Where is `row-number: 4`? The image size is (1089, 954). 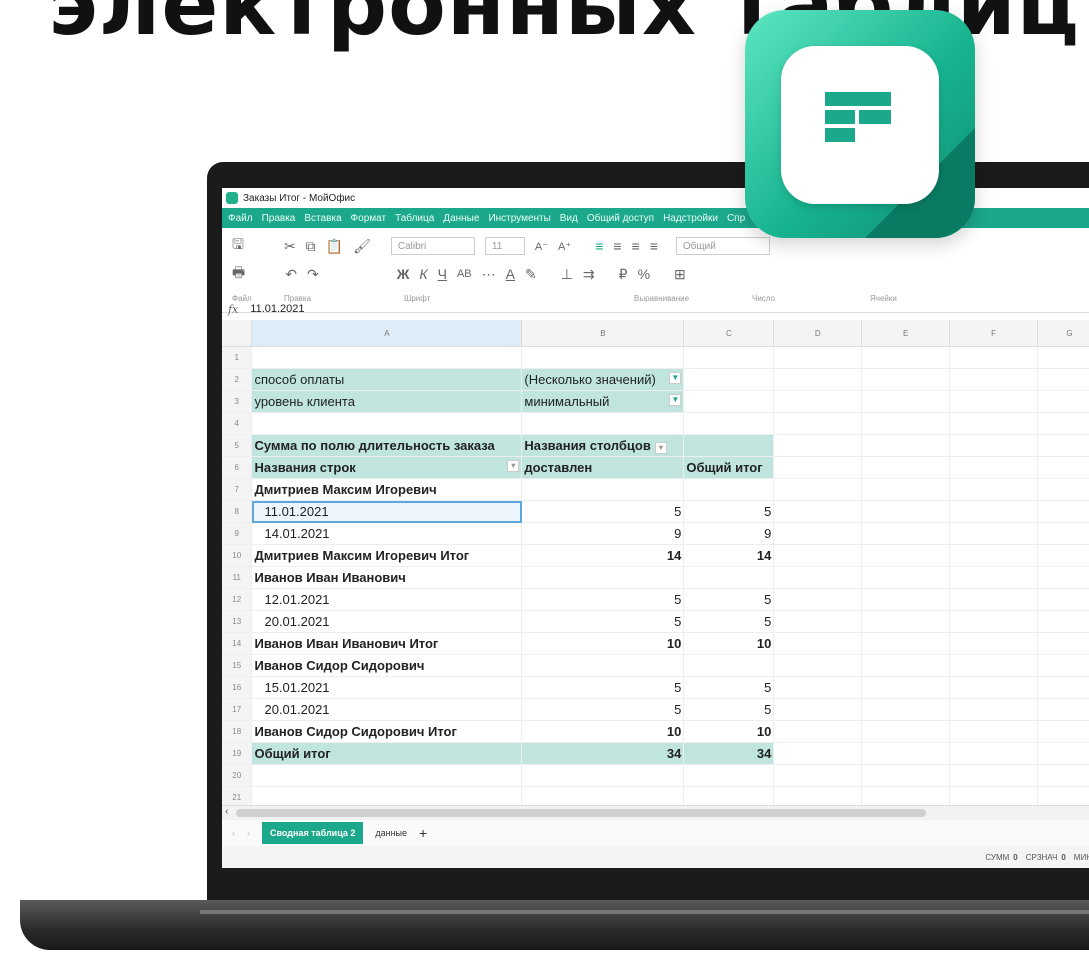 row-number: 4 is located at coordinates (237, 423).